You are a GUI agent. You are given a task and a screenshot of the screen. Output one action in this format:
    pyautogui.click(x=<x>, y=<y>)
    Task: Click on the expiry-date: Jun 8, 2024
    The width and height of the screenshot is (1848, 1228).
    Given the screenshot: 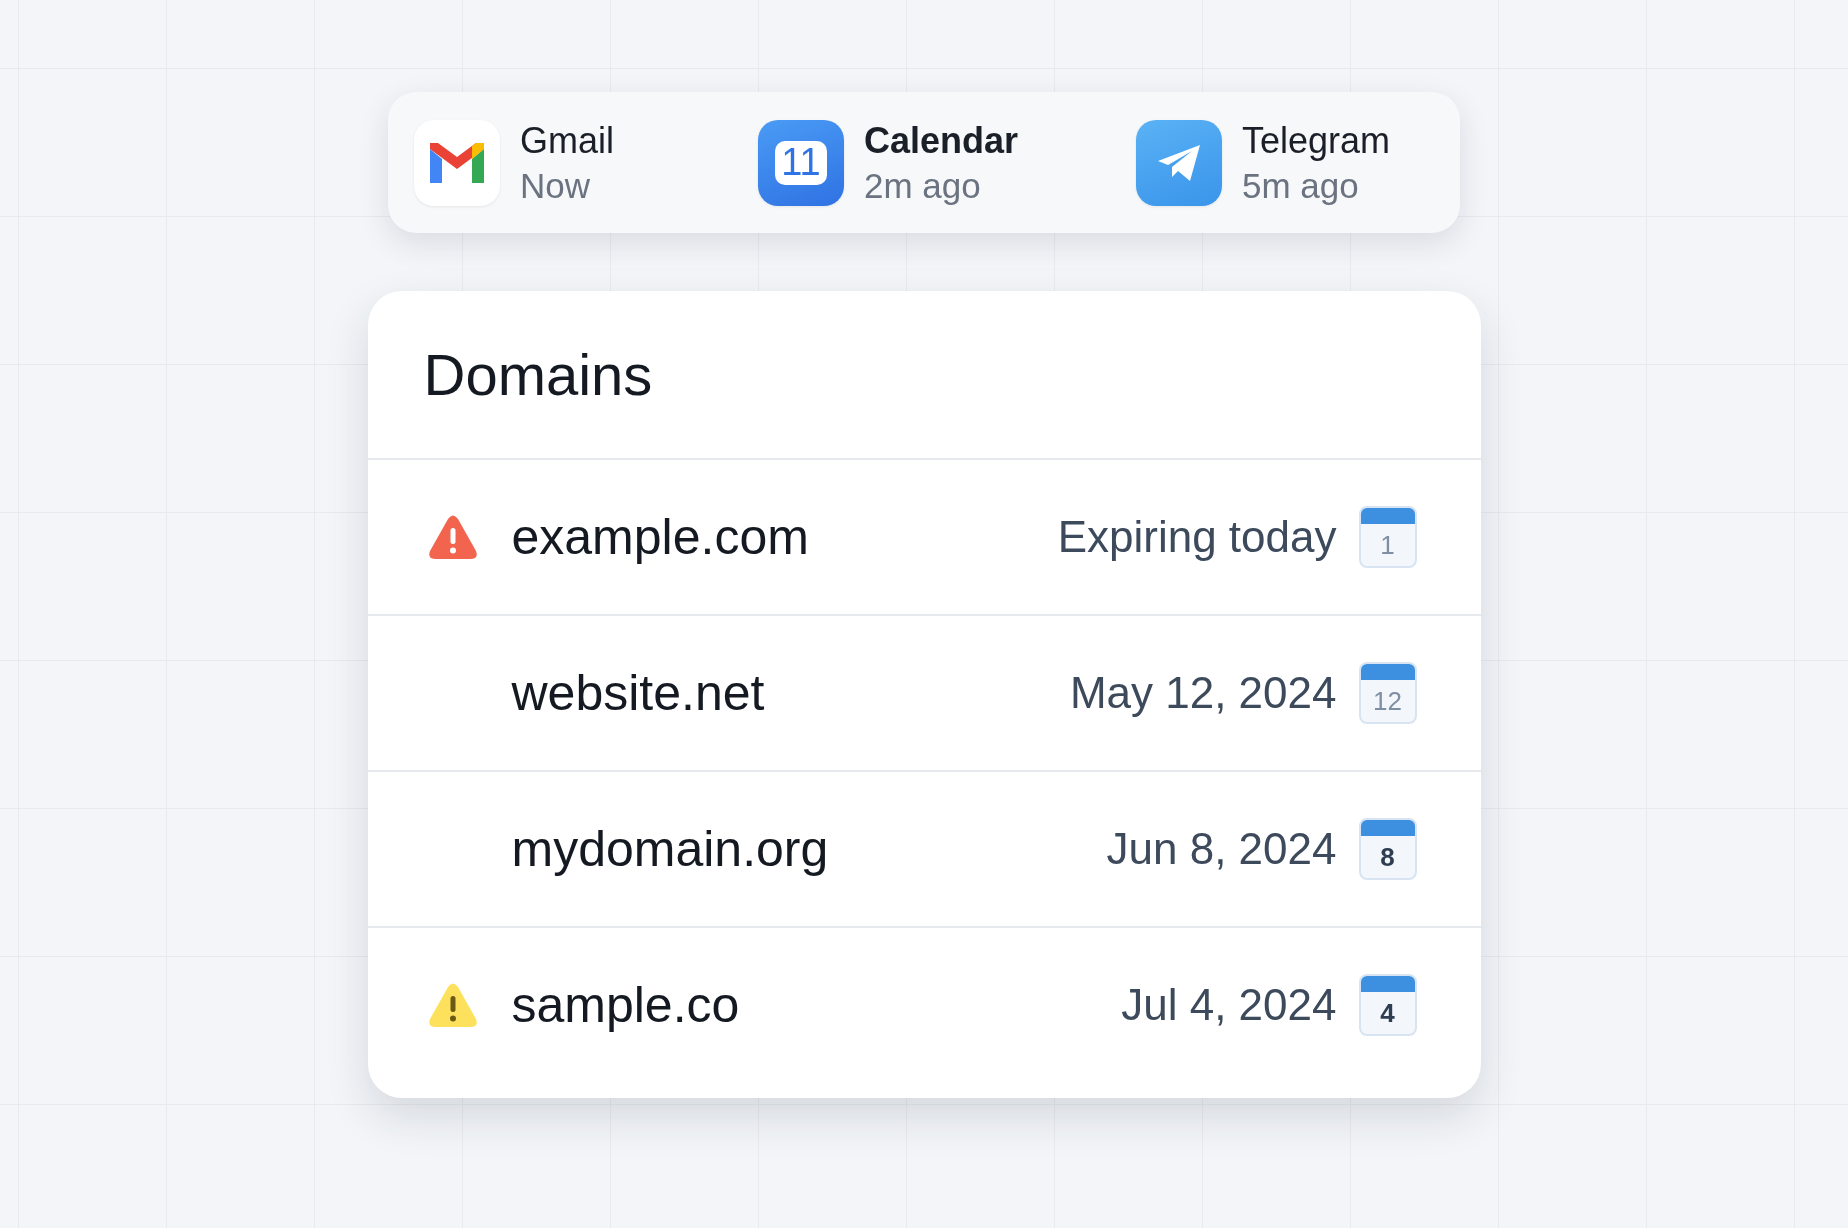 What is the action you would take?
    pyautogui.click(x=1221, y=849)
    